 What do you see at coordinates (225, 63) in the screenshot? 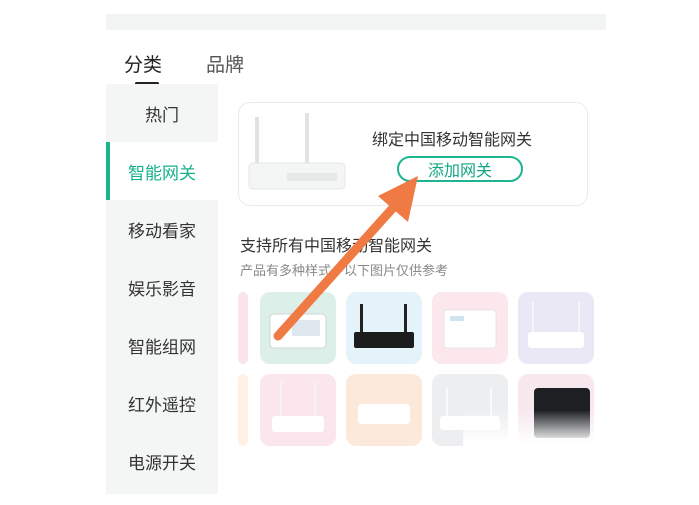
I see `tab-brand: 品牌` at bounding box center [225, 63].